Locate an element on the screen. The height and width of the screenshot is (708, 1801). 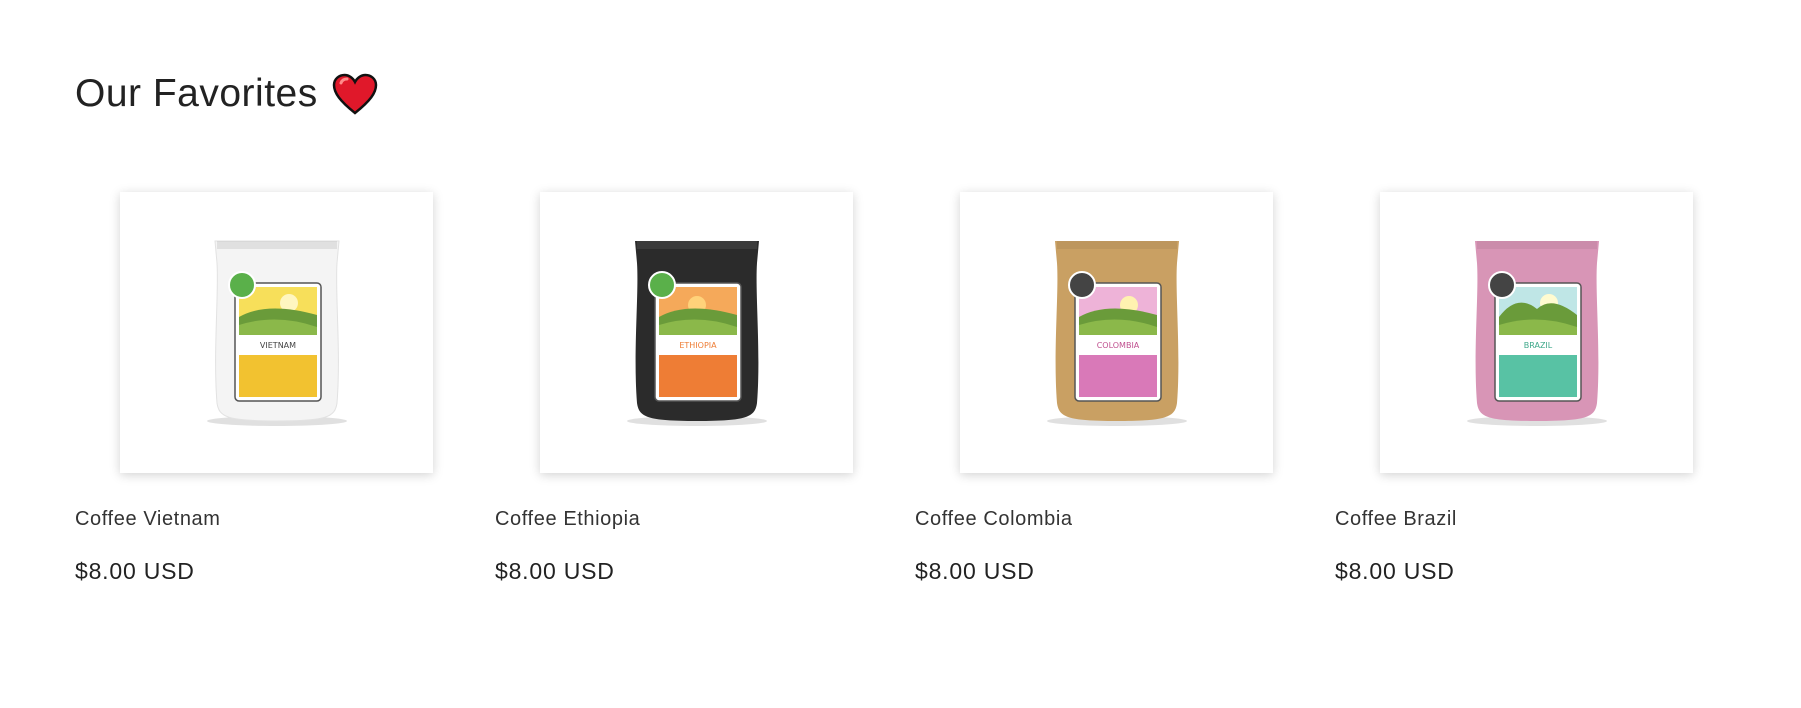
product-name: Coffee Brazil is located at coordinates (1522, 519).